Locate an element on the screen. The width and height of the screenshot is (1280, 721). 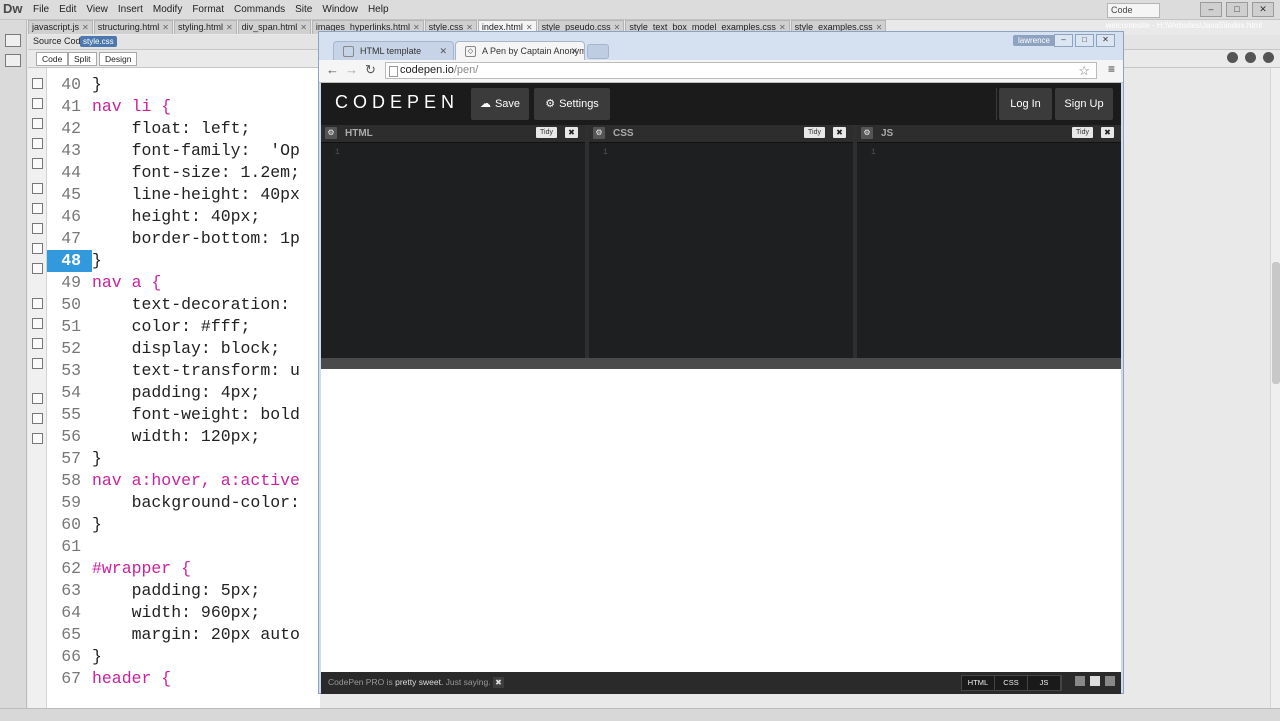
menu-view: View is located at coordinates (97, 9).